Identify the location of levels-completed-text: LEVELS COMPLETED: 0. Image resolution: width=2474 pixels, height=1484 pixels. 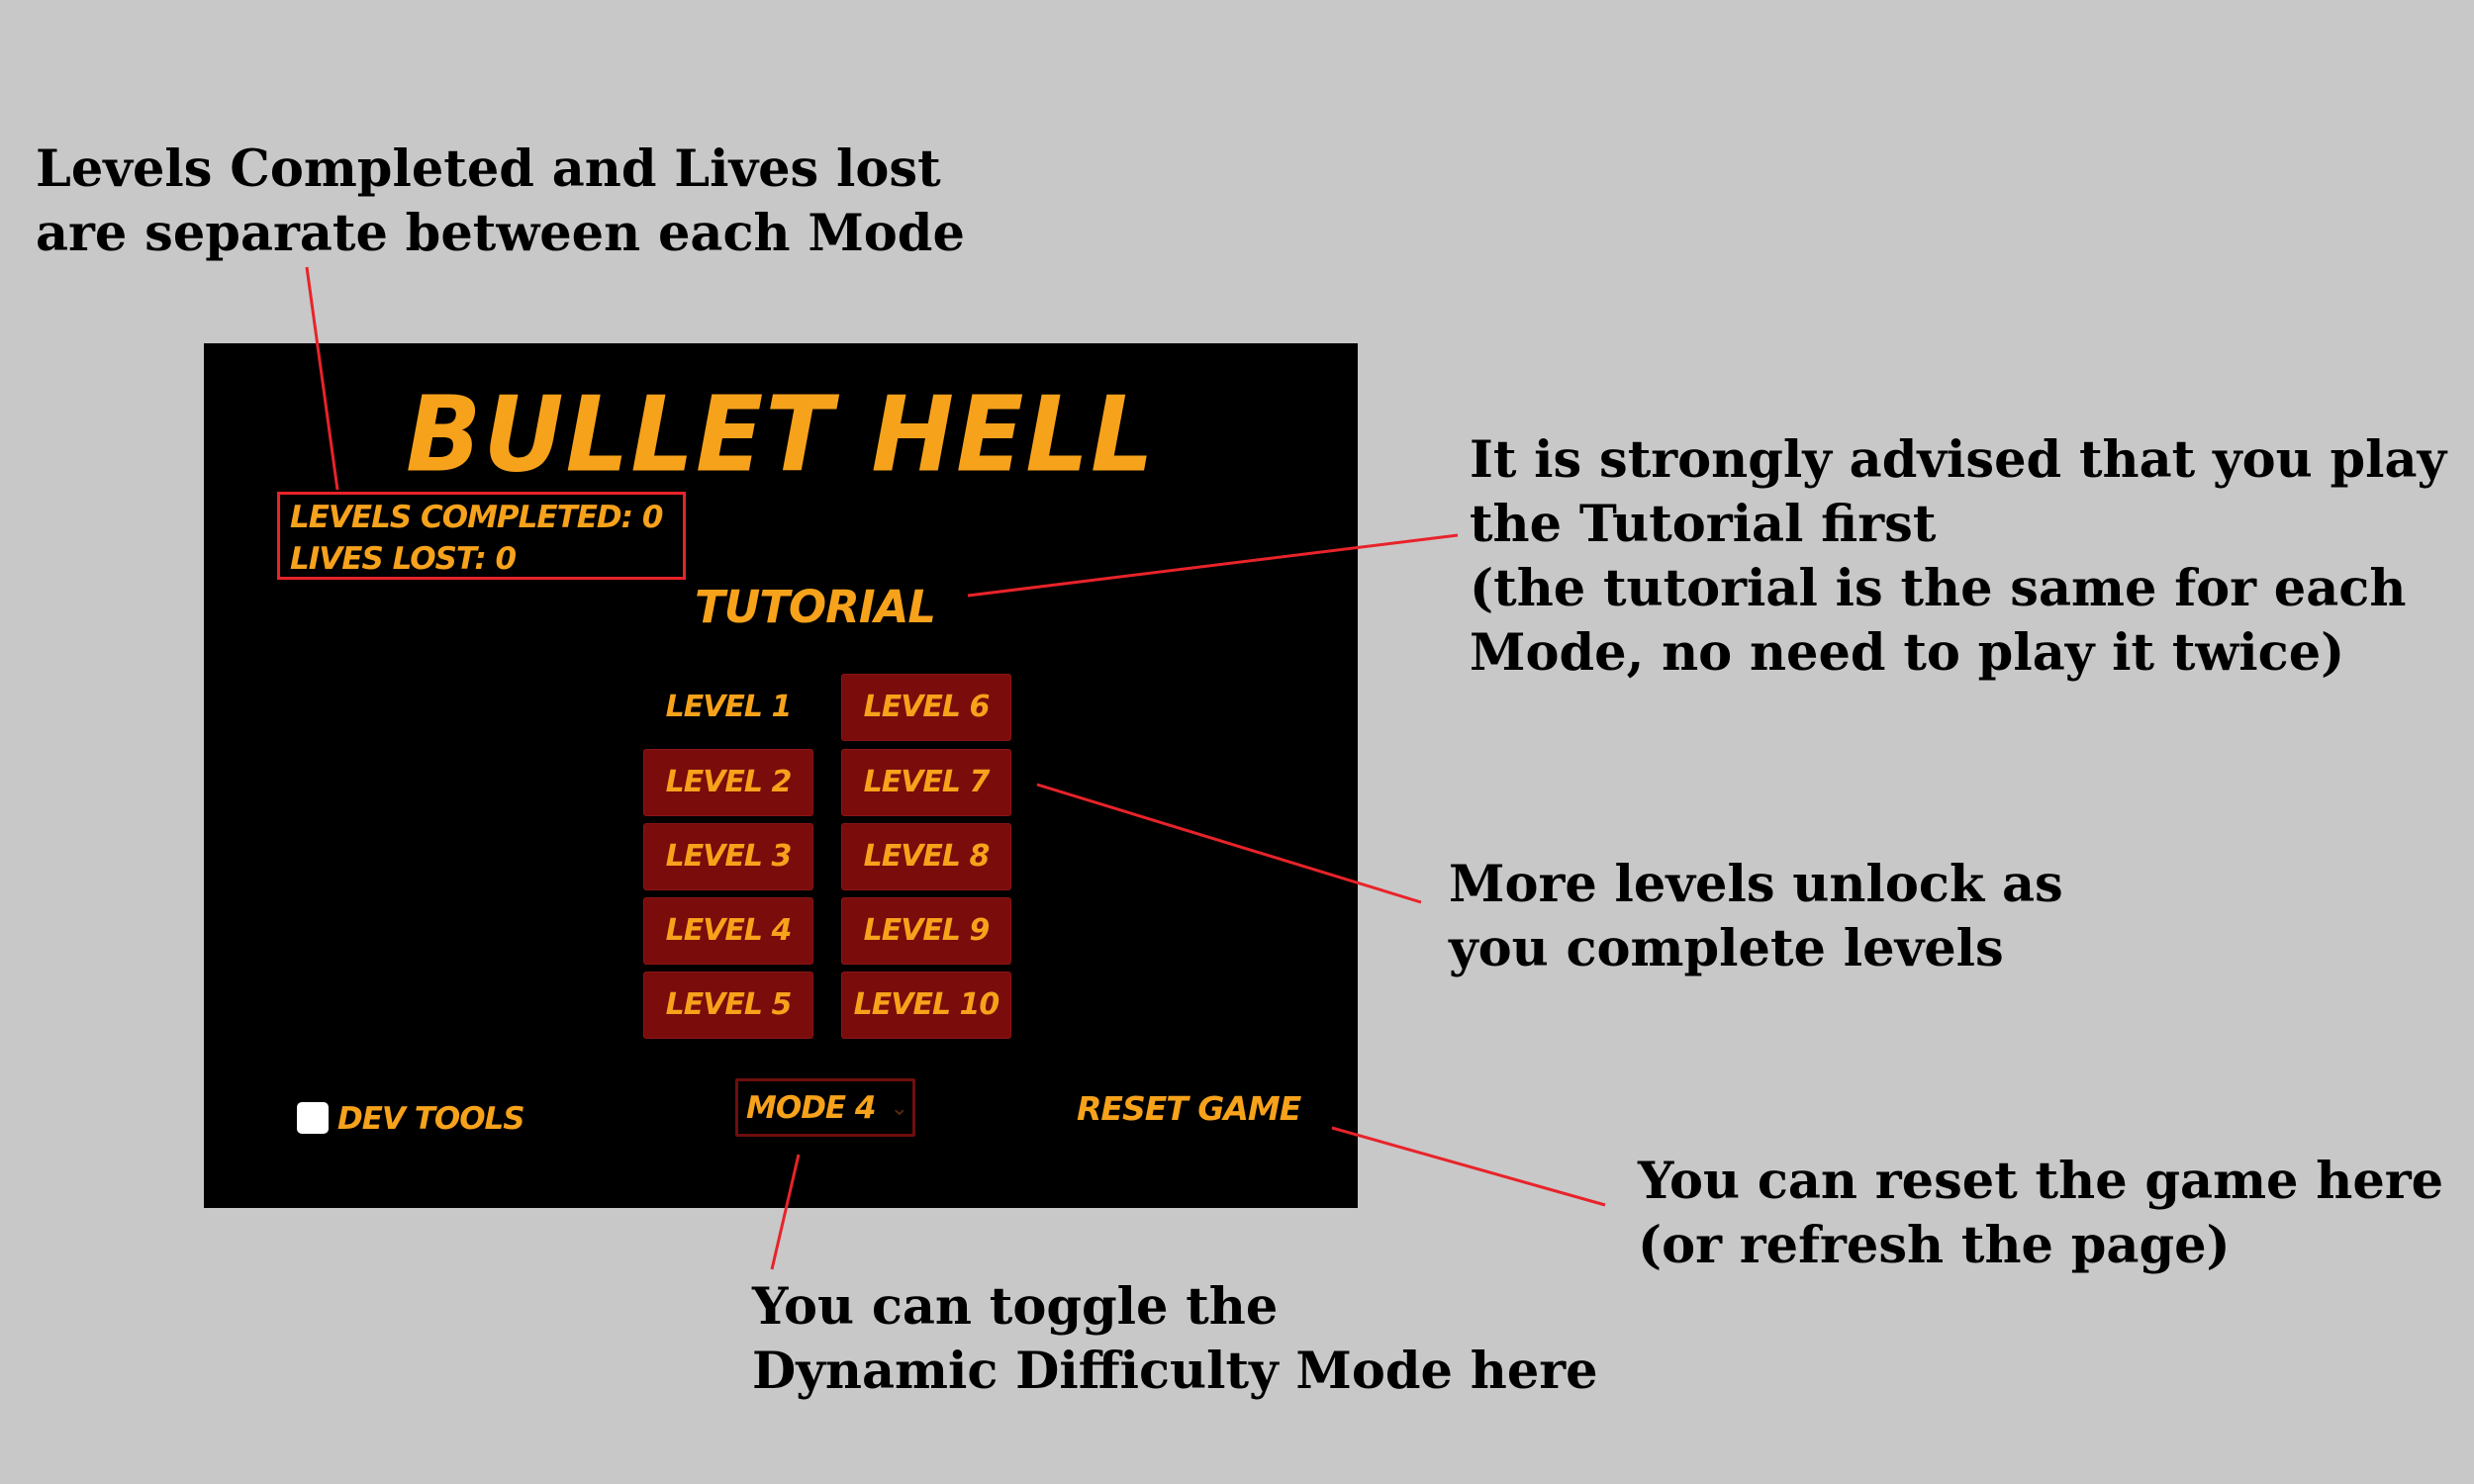
(477, 517).